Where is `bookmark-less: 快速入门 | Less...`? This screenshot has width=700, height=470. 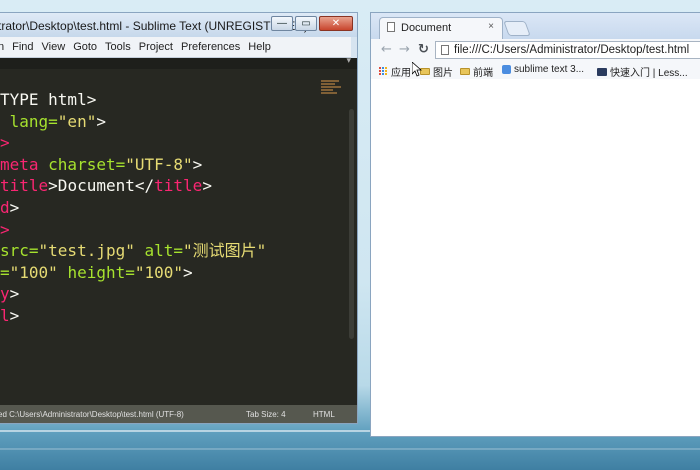
bookmark-less: 快速入门 | Less... is located at coordinates (642, 71).